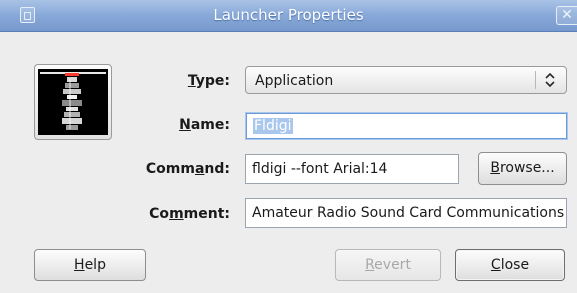 The height and width of the screenshot is (293, 577). Describe the element at coordinates (189, 214) in the screenshot. I see `comment-label: Comment:` at that location.